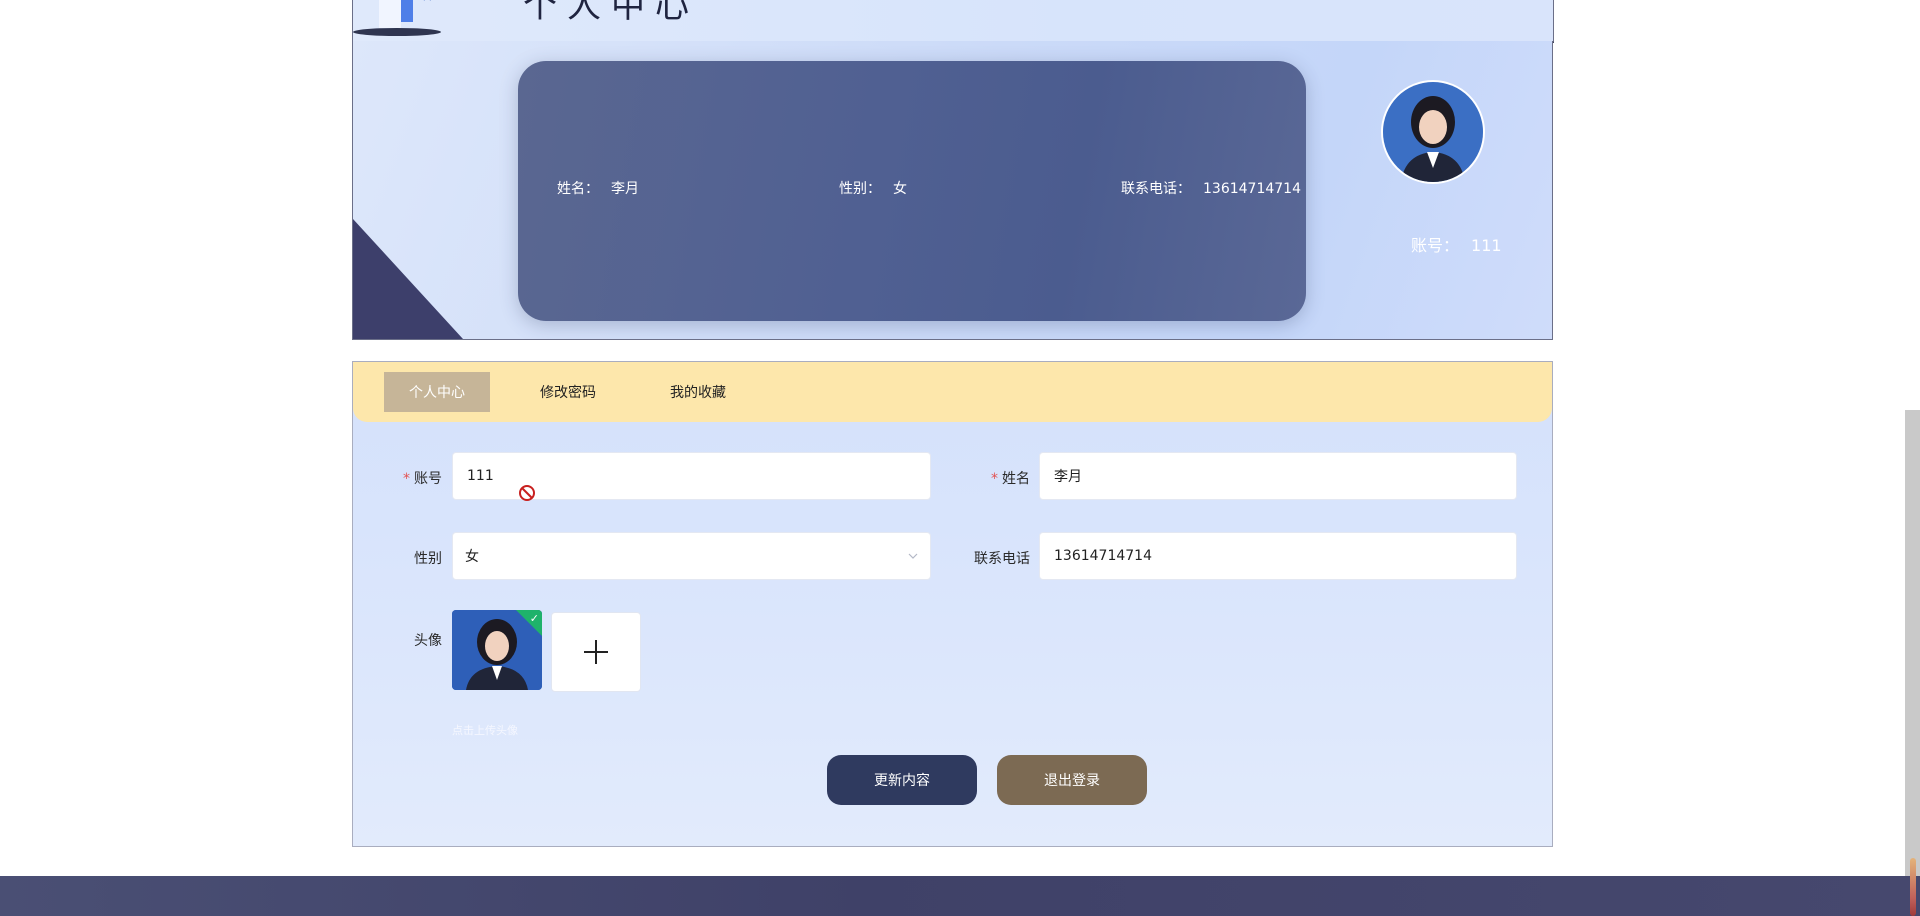  What do you see at coordinates (1072, 780) in the screenshot?
I see `logout-button: 退出登录` at bounding box center [1072, 780].